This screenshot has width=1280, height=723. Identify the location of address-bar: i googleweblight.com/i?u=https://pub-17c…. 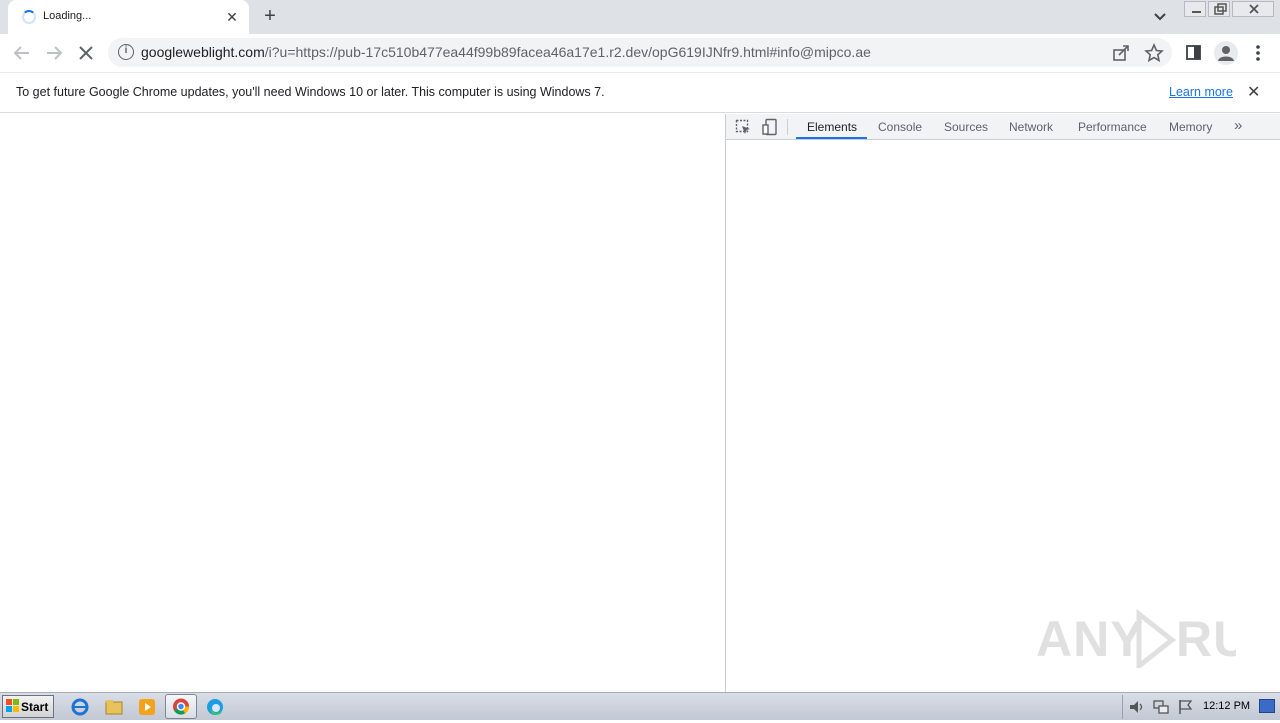
(640, 52).